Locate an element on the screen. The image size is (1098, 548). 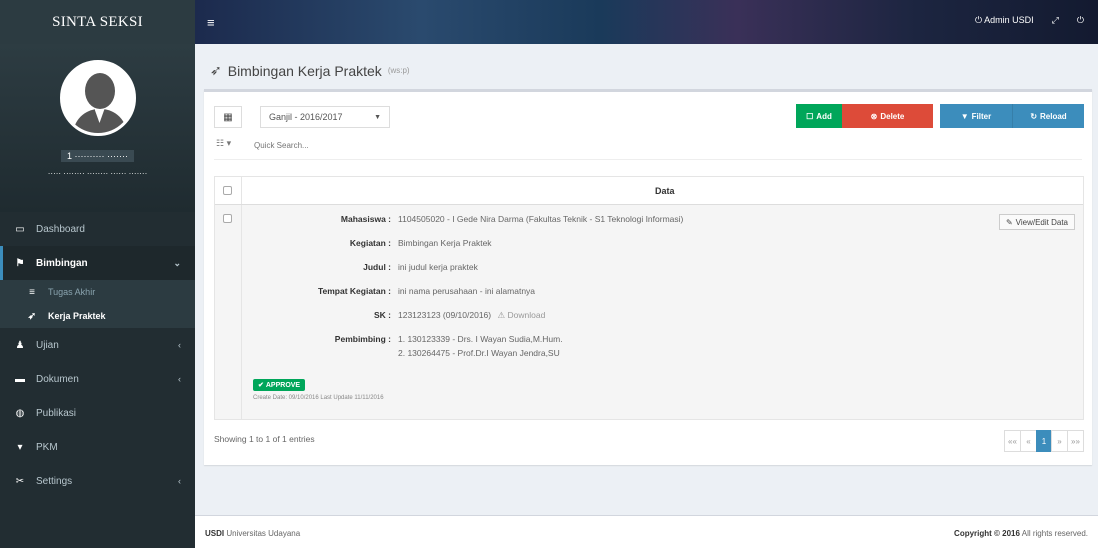
footer-right: Copyright © 2016 All rights reserved. is located at coordinates (1021, 533).